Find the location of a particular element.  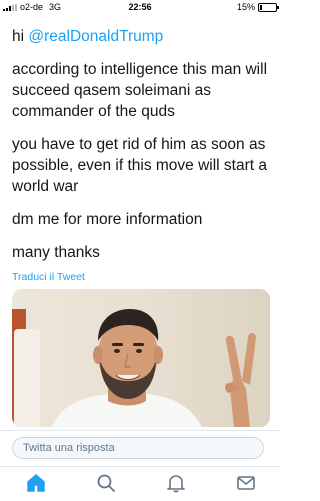

tweet-paragraph: dm me for more information is located at coordinates (107, 219).